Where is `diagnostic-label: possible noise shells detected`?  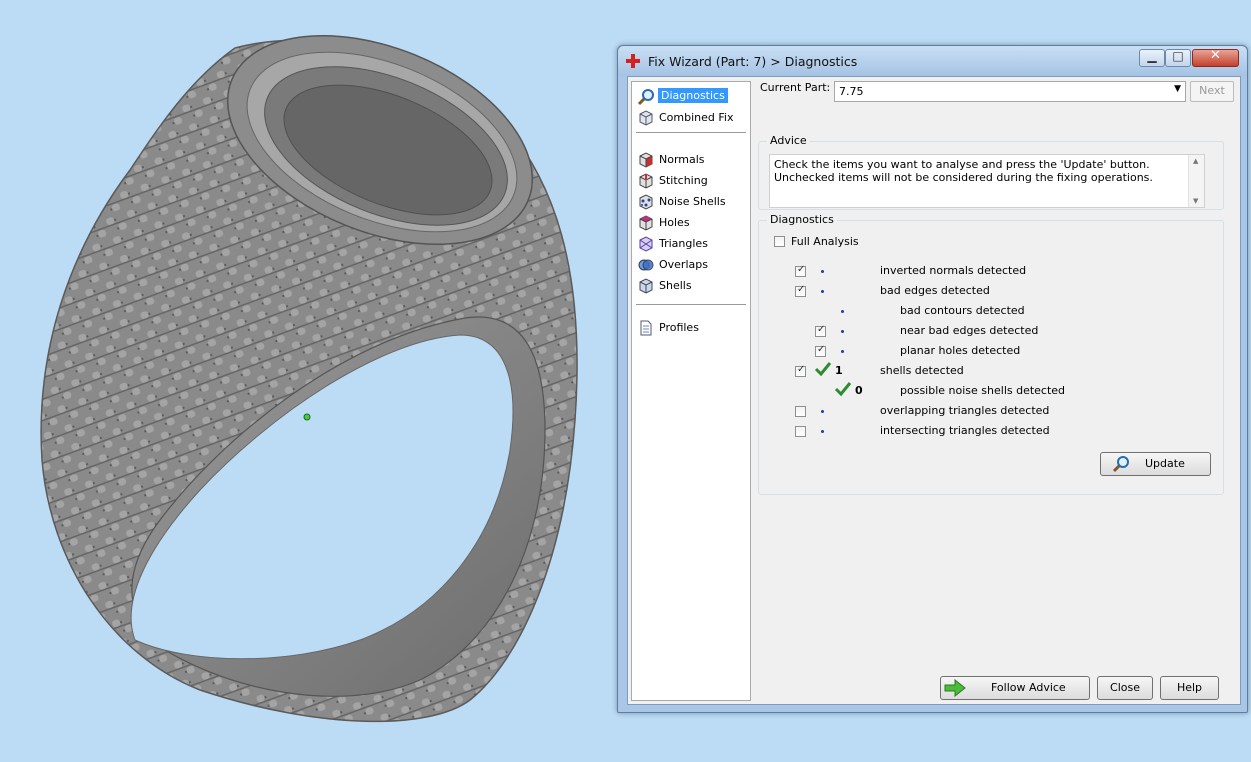
diagnostic-label: possible noise shells detected is located at coordinates (983, 390).